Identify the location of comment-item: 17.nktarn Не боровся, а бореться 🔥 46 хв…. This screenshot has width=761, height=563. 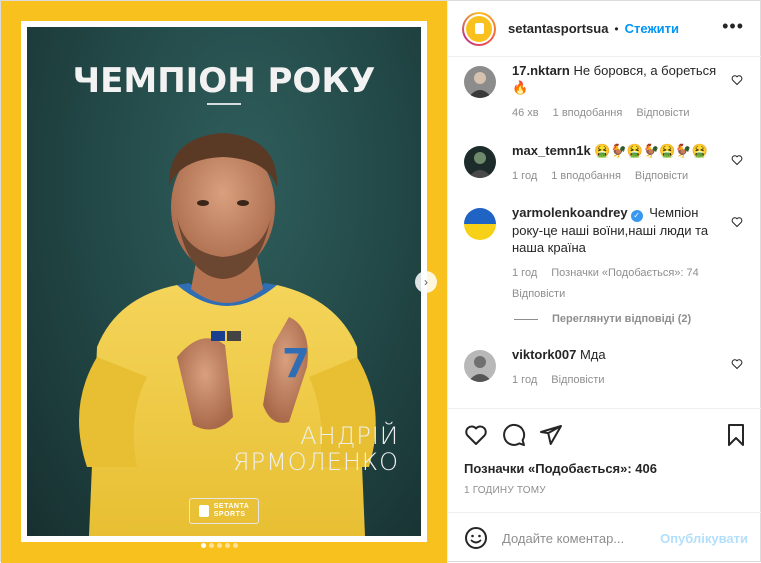
(606, 92).